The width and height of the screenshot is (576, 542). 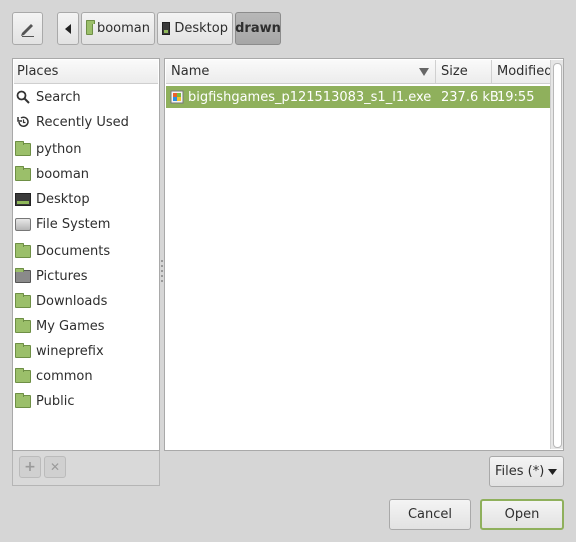 I want to click on place-my-games: My Games, so click(x=60, y=326).